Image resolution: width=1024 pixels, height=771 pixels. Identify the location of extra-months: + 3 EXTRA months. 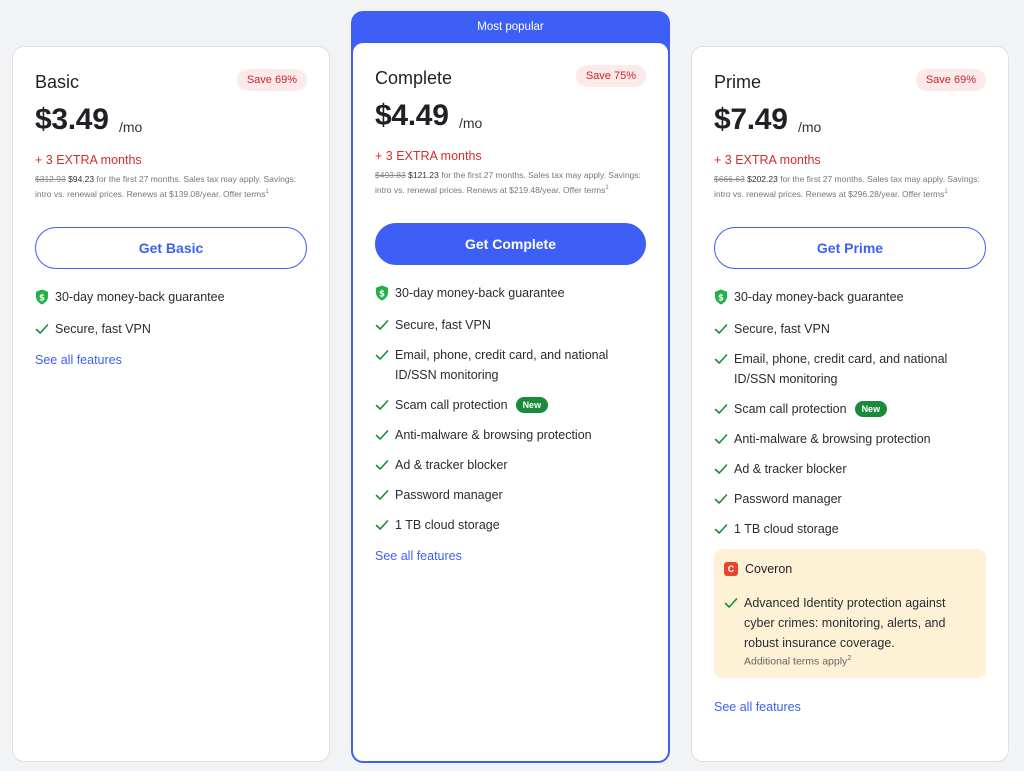
(767, 160).